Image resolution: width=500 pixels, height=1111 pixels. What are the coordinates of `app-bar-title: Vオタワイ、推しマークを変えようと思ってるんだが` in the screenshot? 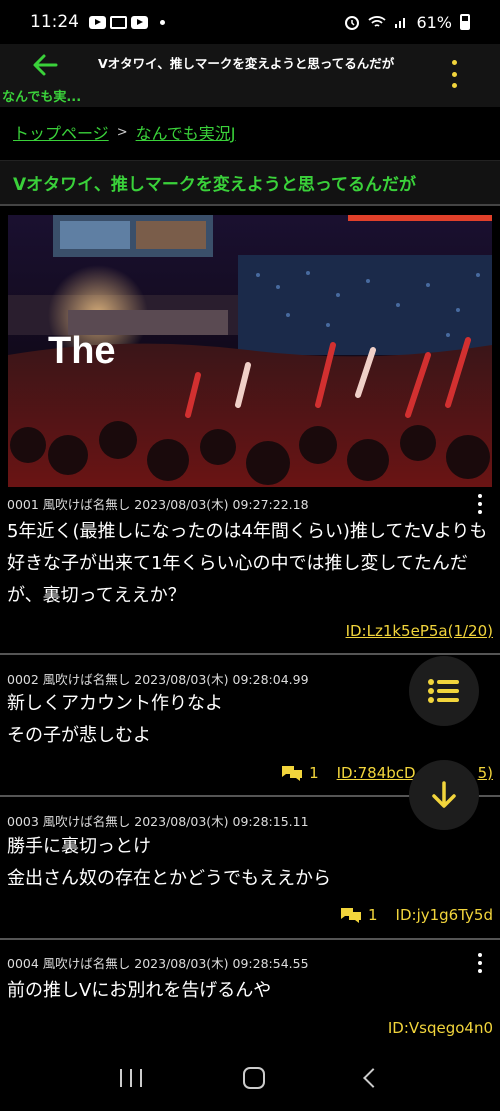 It's located at (246, 63).